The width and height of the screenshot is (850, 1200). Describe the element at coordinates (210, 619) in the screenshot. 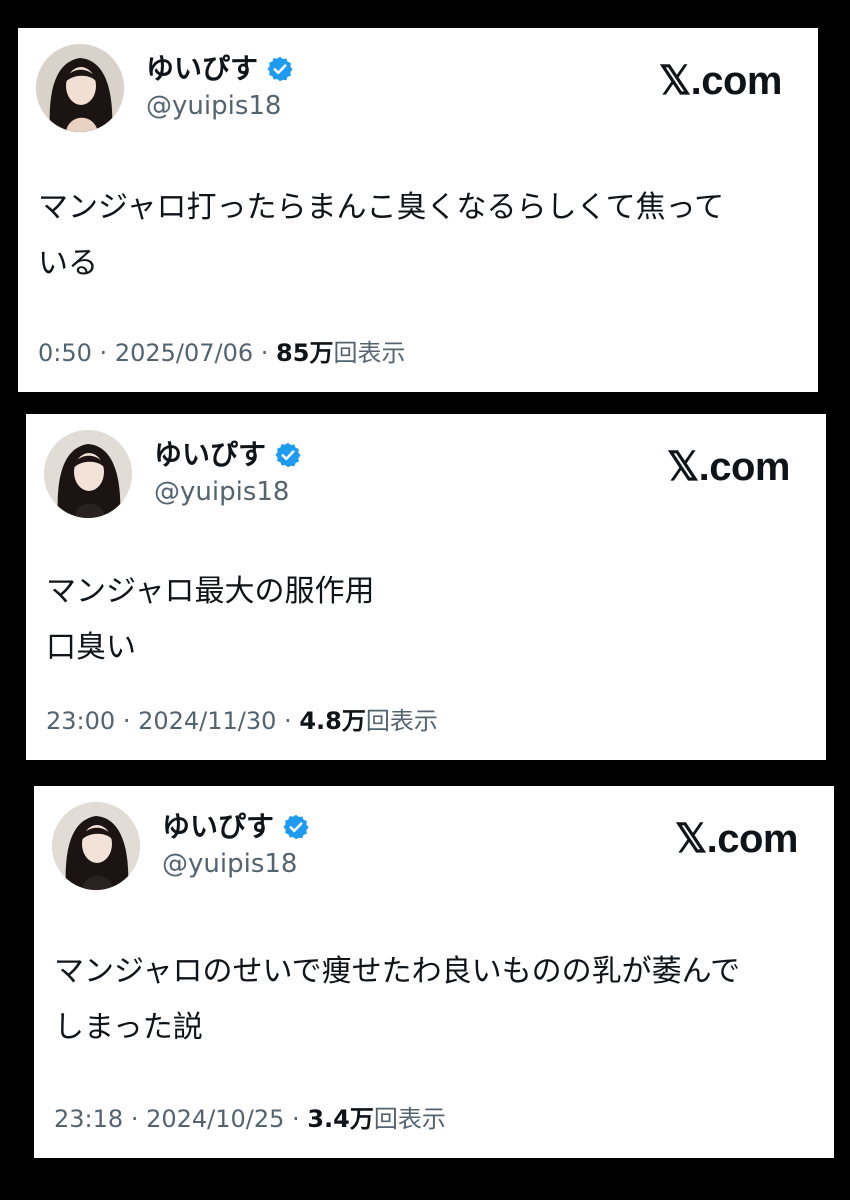

I see `tweet-text: マンジャロ最大の服作用 口臭い` at that location.